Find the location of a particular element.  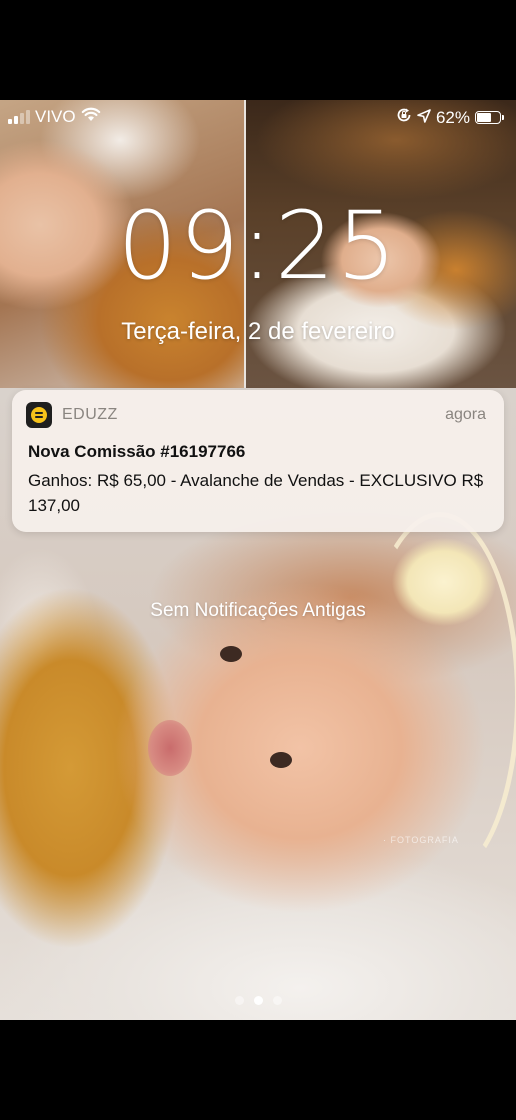

status-bar-left: VIVO is located at coordinates (54, 117).